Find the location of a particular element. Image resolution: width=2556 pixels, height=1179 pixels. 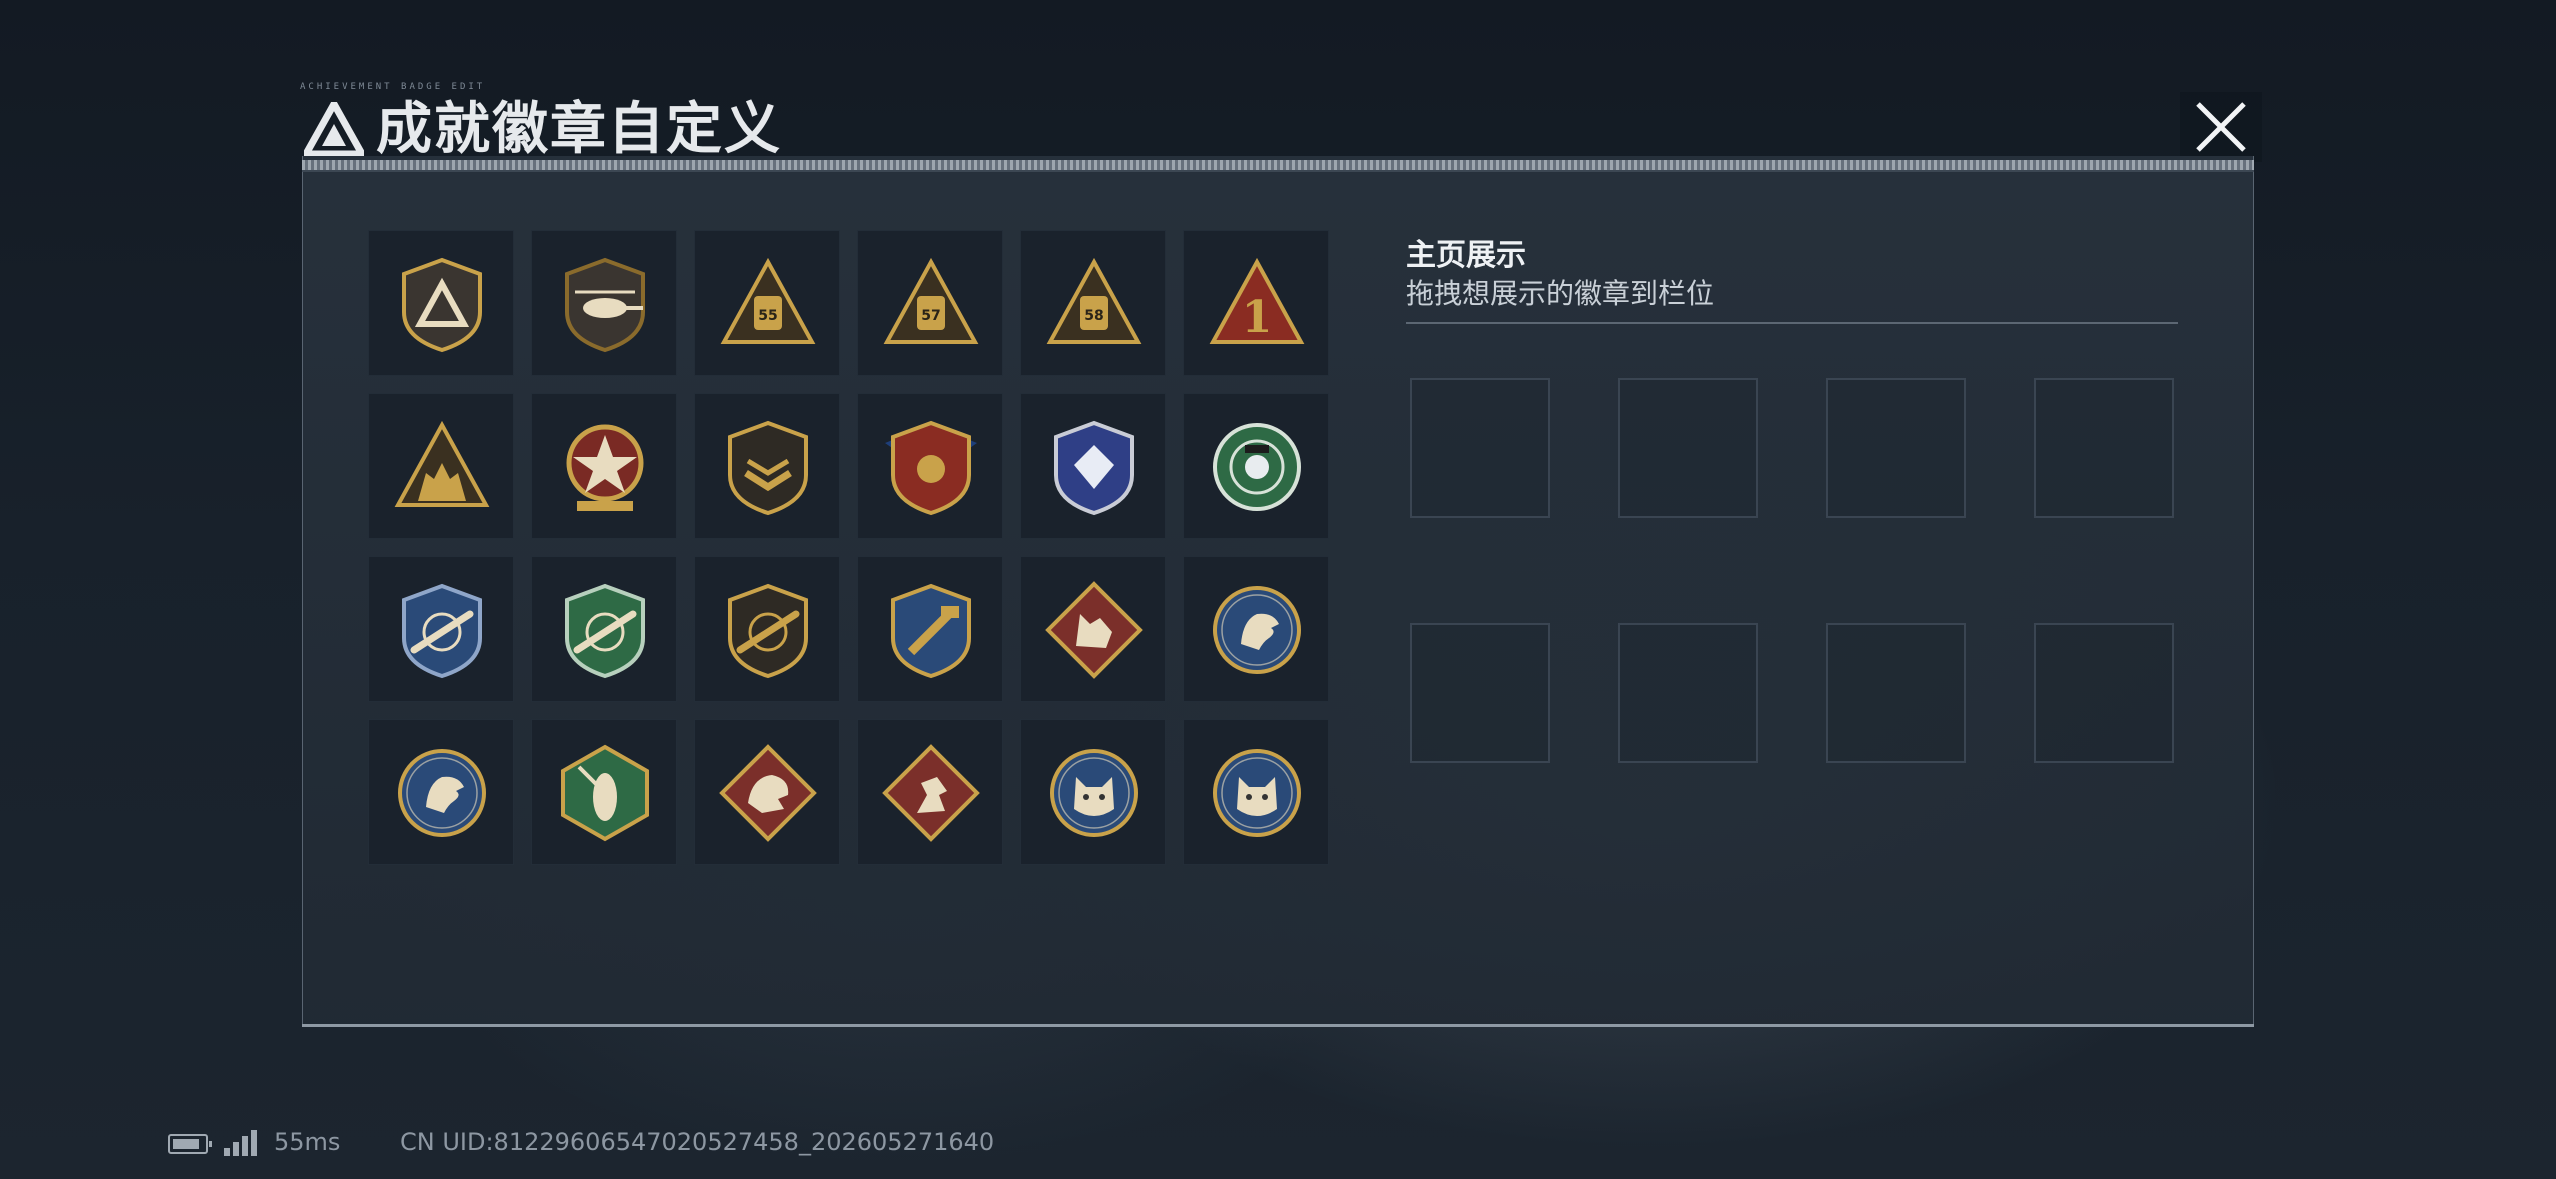

delta-logo-icon is located at coordinates (334, 129).